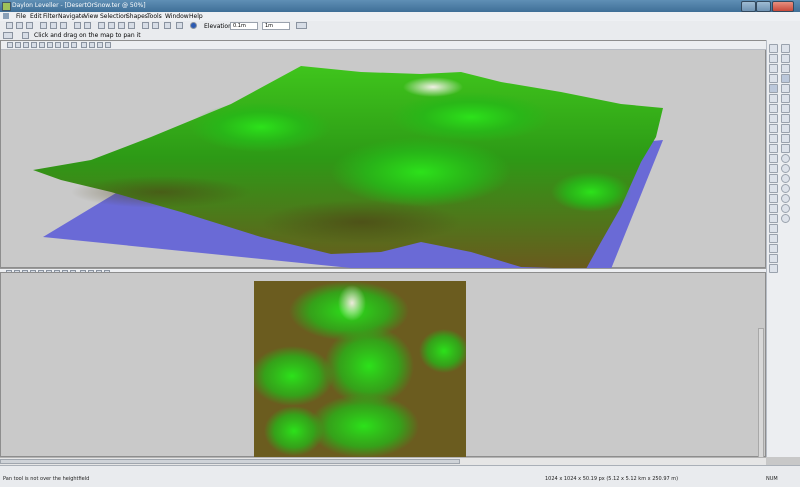 The height and width of the screenshot is (487, 800). Describe the element at coordinates (301, 25) in the screenshot. I see `apply-elevation-icon` at that location.